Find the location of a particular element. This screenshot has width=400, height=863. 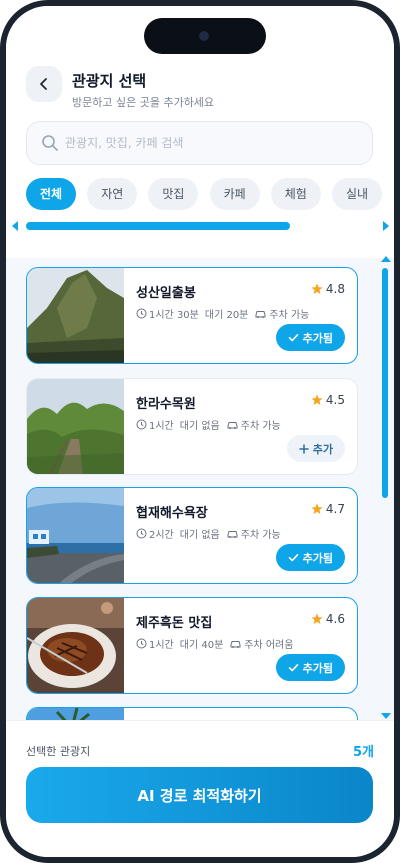

page-subtitle: 방문하고 싶은 곳을 추가하세요 is located at coordinates (143, 102).